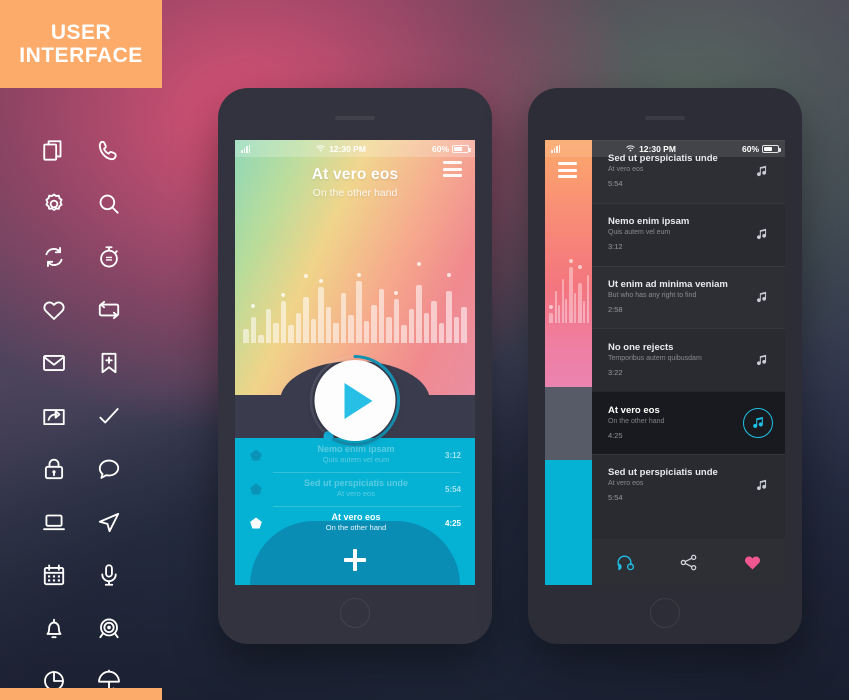 The width and height of the screenshot is (849, 700). I want to click on phone1-status-bar: 12:30 PM 60%, so click(355, 148).